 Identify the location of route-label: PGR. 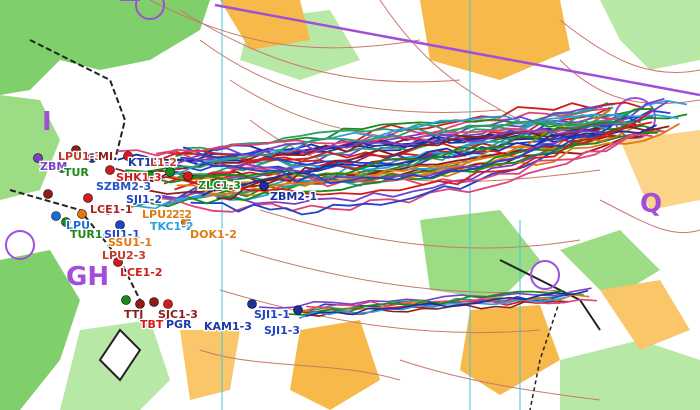
(179, 324).